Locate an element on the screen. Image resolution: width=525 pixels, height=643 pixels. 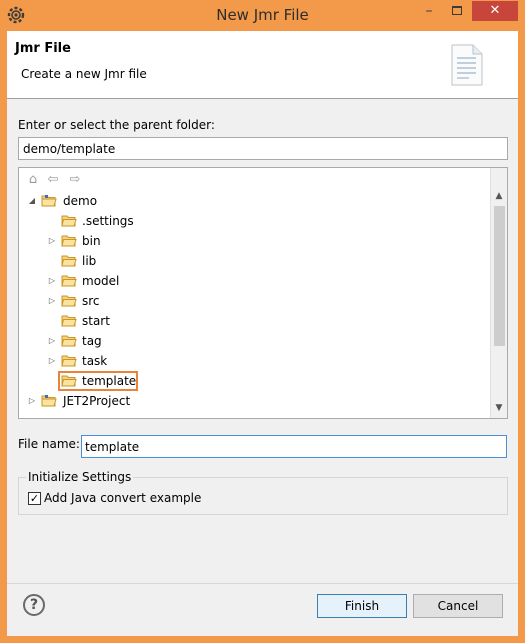
tree-item-label: JET2Project is located at coordinates (97, 401).